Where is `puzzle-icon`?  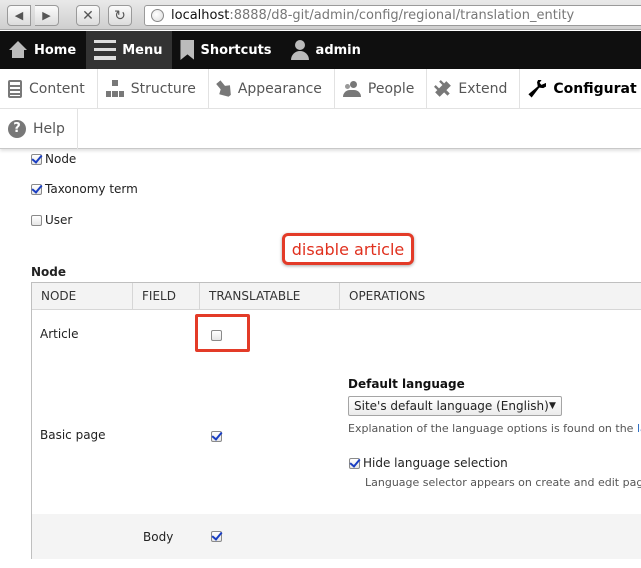 puzzle-icon is located at coordinates (443, 88).